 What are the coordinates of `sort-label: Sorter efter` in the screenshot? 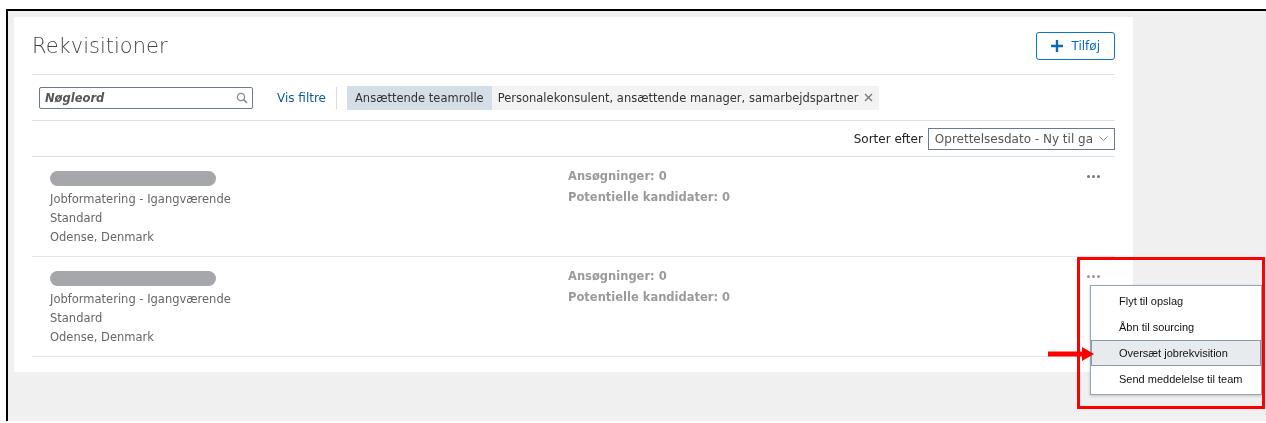 It's located at (888, 138).